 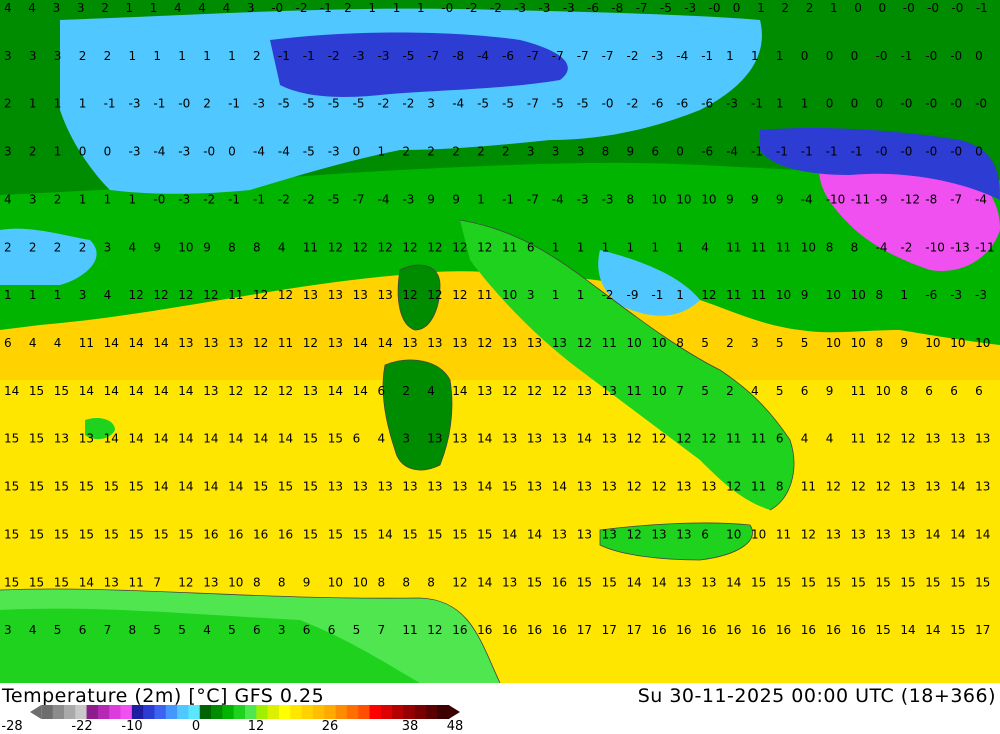 I want to click on temperature-value: 7, so click(x=108, y=630).